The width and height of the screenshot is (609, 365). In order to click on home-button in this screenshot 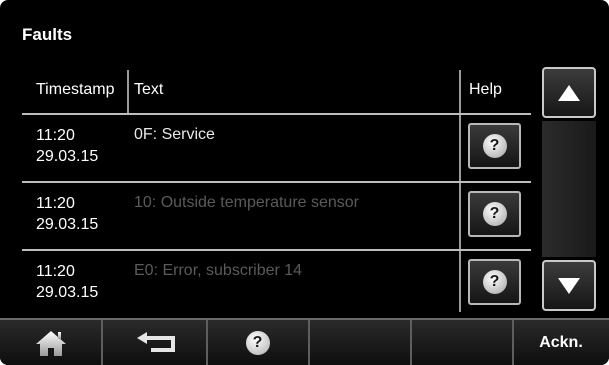, I will do `click(51, 342)`.